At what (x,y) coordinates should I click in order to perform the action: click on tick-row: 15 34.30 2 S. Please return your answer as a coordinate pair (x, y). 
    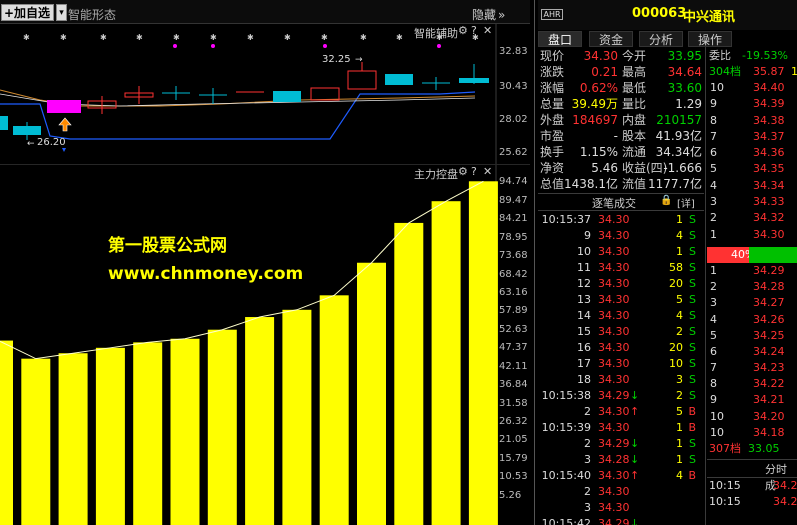
    Looking at the image, I should click on (622, 332).